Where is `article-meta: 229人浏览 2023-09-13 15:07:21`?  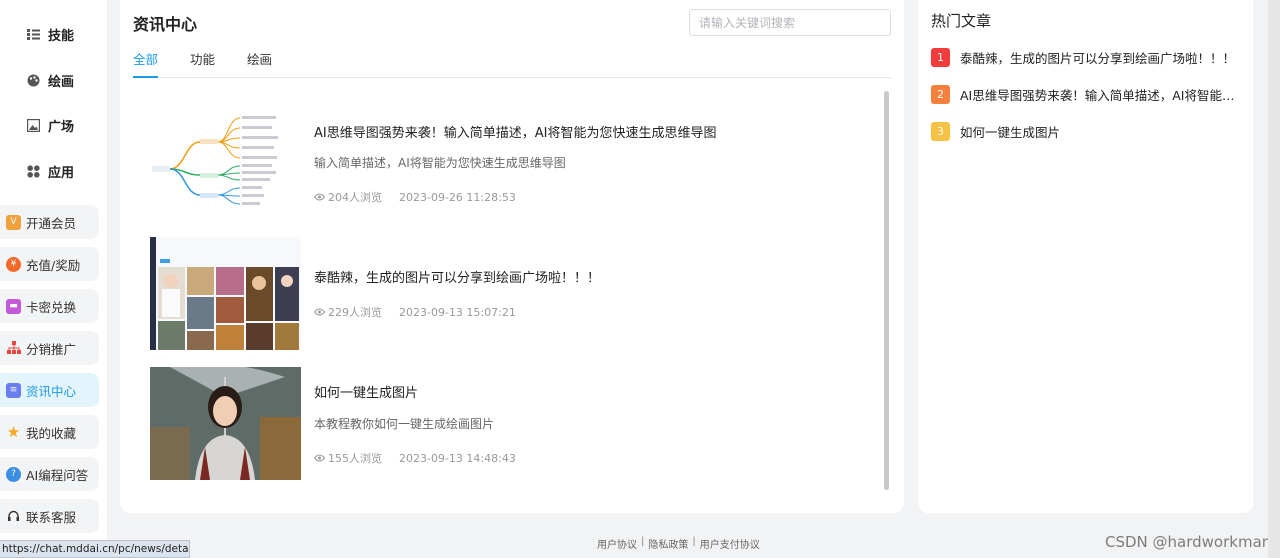 article-meta: 229人浏览 2023-09-13 15:07:21 is located at coordinates (415, 312).